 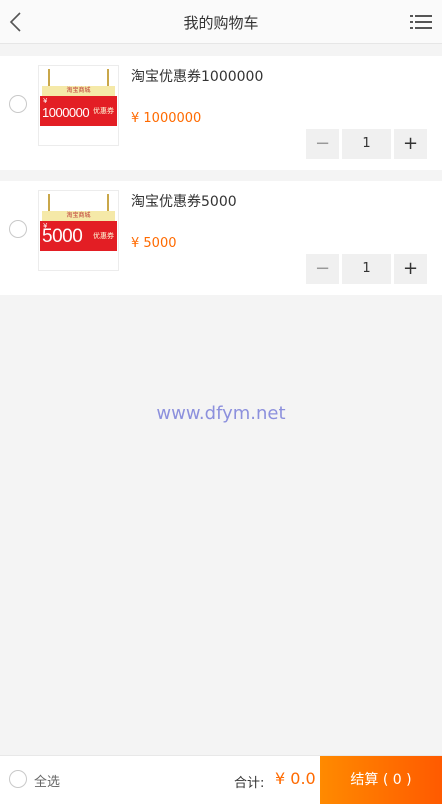 What do you see at coordinates (166, 118) in the screenshot?
I see `product-price: ¥ 1000000` at bounding box center [166, 118].